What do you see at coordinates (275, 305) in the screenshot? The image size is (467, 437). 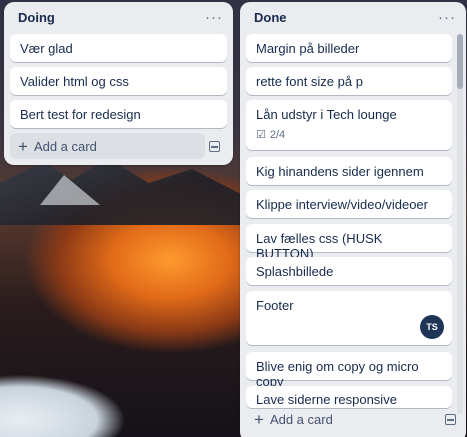 I see `card-title: Footer` at bounding box center [275, 305].